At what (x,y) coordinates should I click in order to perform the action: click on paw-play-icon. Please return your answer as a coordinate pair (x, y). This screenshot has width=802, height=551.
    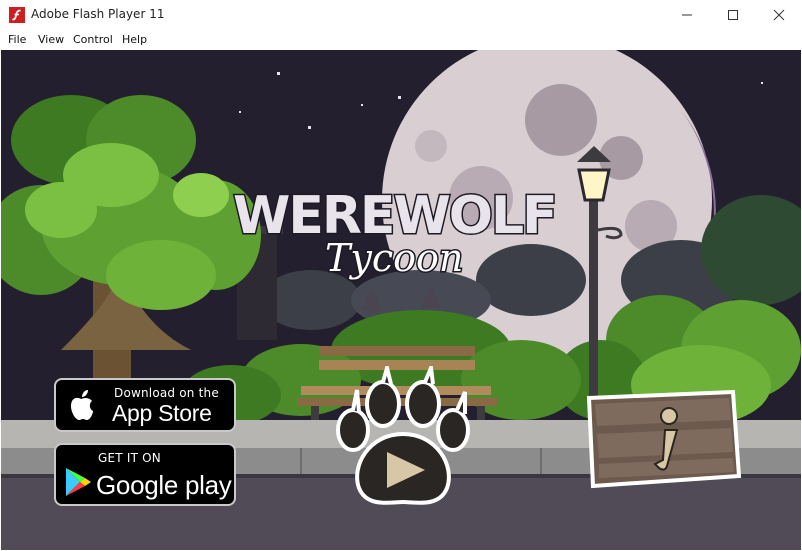
    Looking at the image, I should click on (403, 435).